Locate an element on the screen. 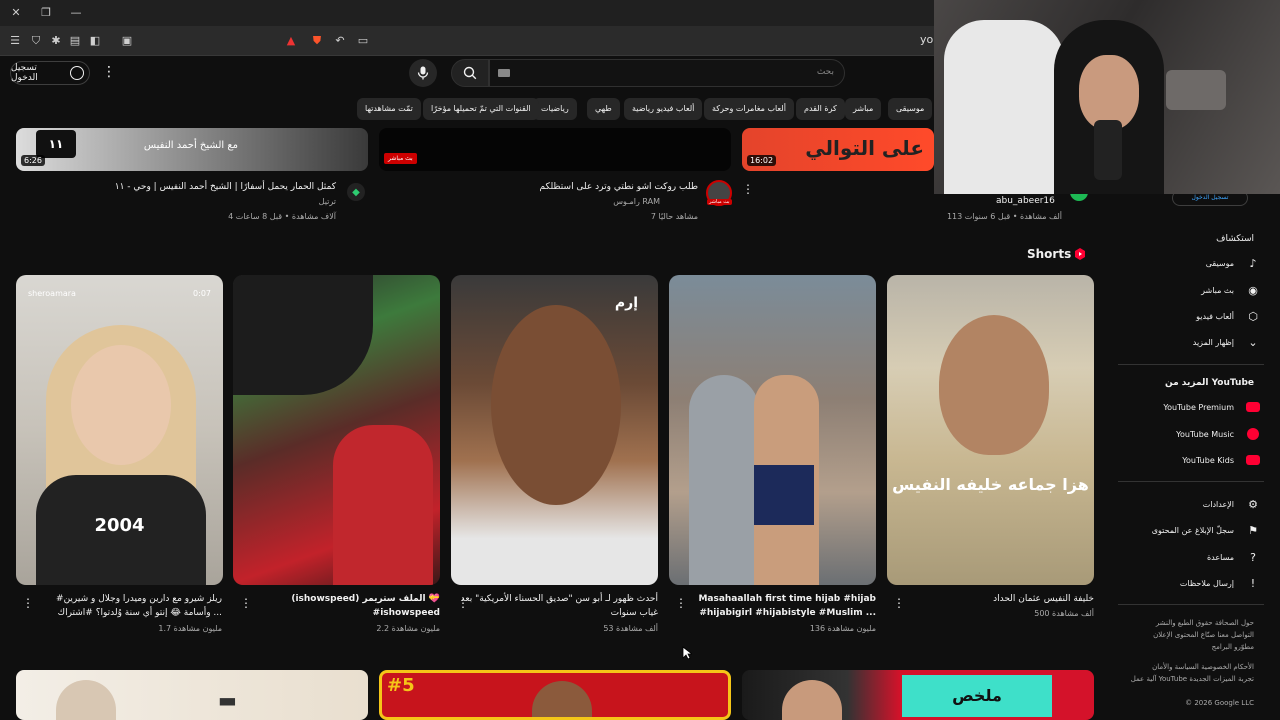  video-thumbnail: ١١ مع الشيخ أحمد النفيس 6:26 is located at coordinates (192, 149).